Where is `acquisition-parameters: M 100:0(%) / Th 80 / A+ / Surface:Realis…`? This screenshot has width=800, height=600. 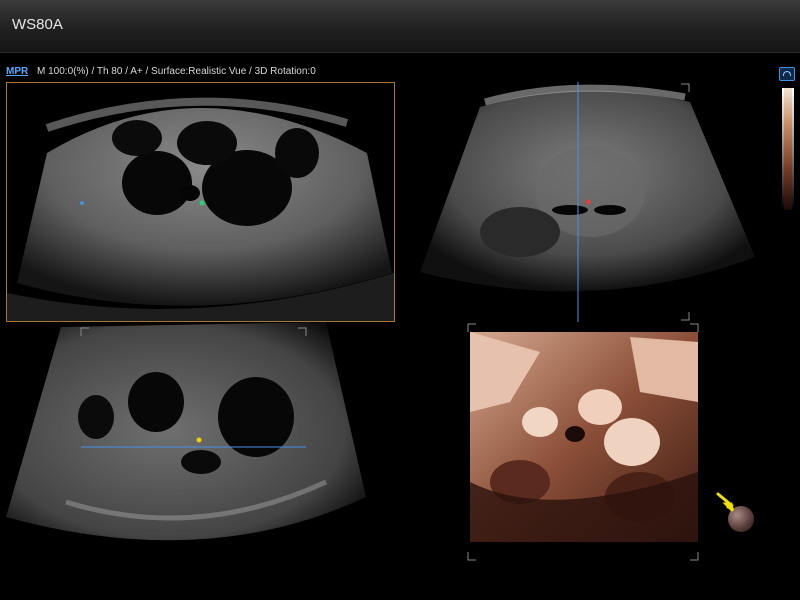
acquisition-parameters: M 100:0(%) / Th 80 / A+ / Surface:Realis… is located at coordinates (176, 71).